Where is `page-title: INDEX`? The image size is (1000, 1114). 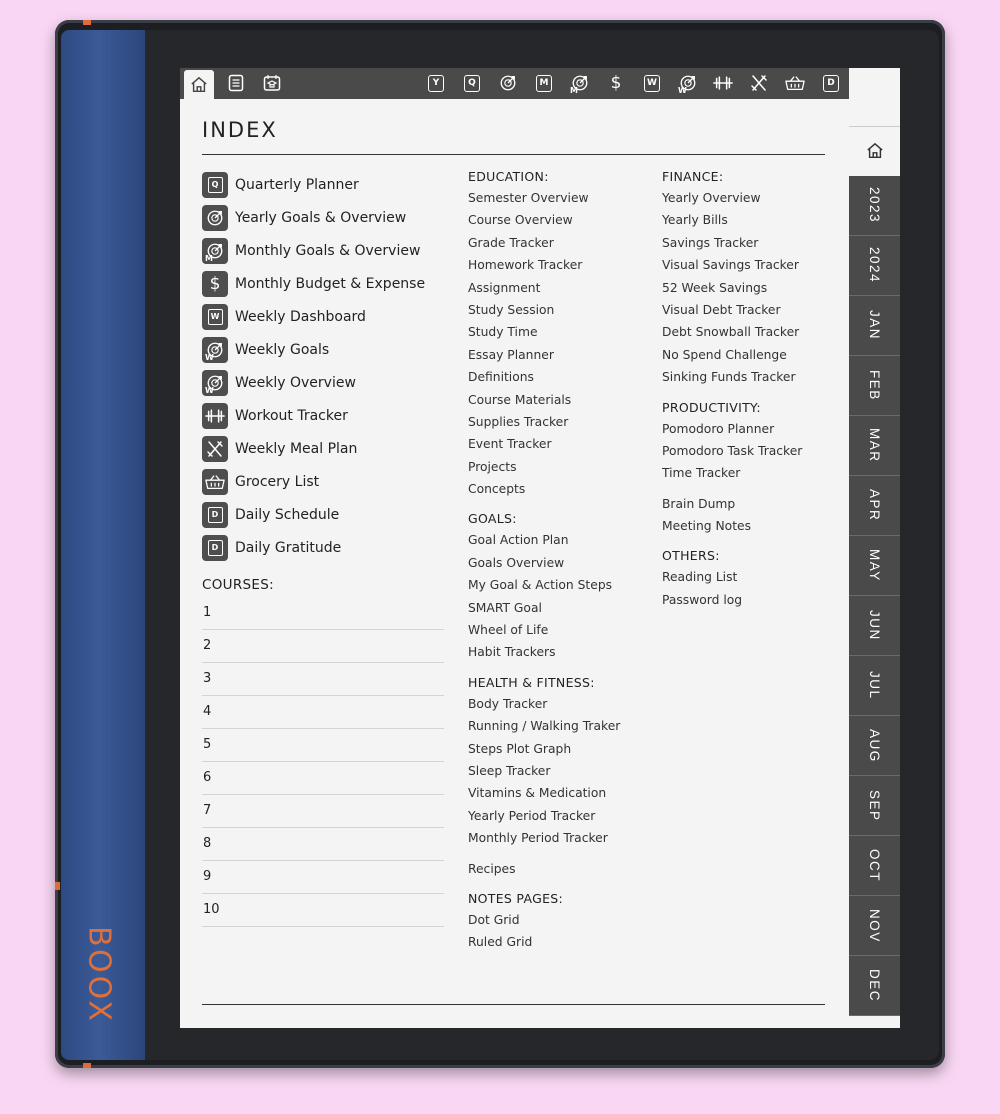 page-title: INDEX is located at coordinates (240, 130).